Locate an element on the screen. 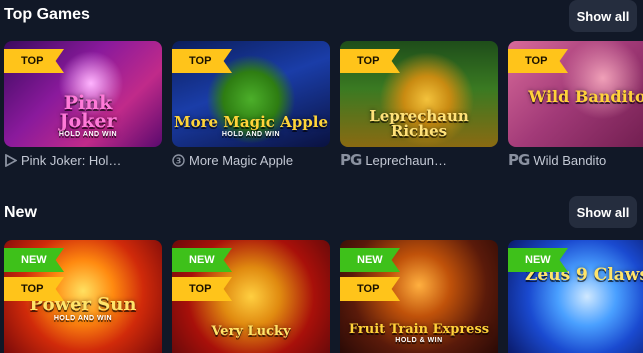 This screenshot has height=353, width=643. game-card-wild-bandito: Wild Bandito TOP is located at coordinates (575, 94).